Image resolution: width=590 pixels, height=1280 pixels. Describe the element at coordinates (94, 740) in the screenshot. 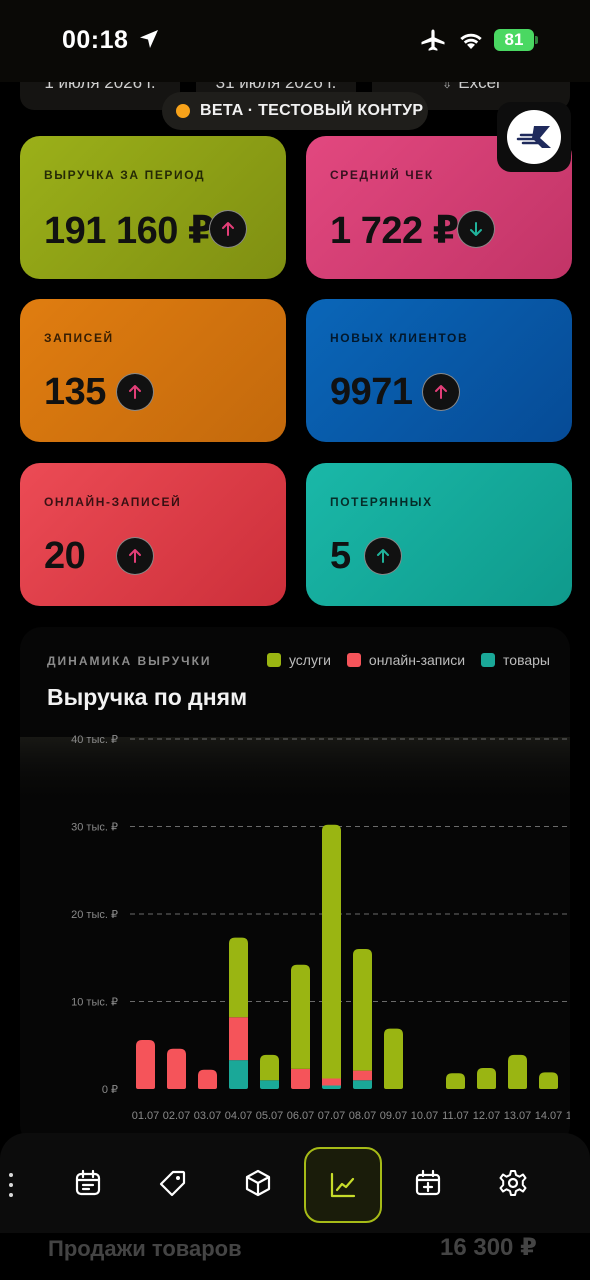

I see `y-tick-label: 40 тыс. ₽` at that location.